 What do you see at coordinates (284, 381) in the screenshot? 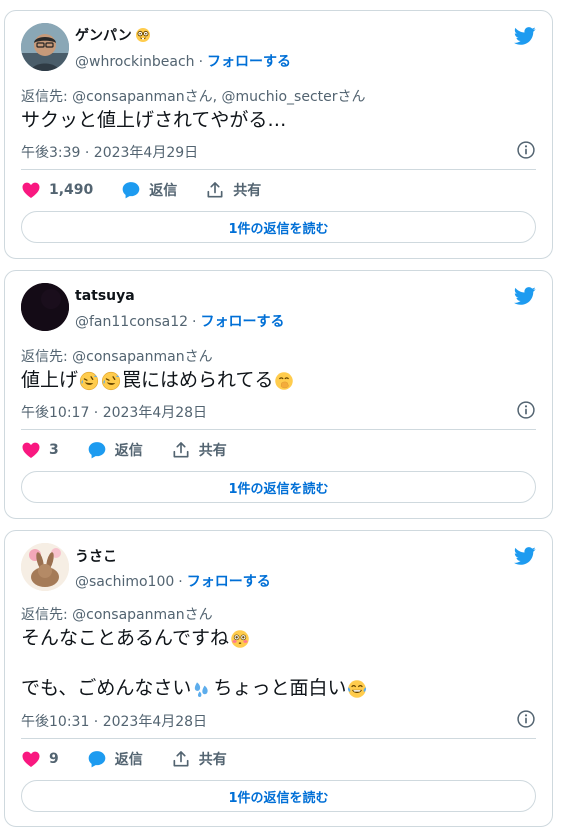
I see `hand-over-mouth-icon` at bounding box center [284, 381].